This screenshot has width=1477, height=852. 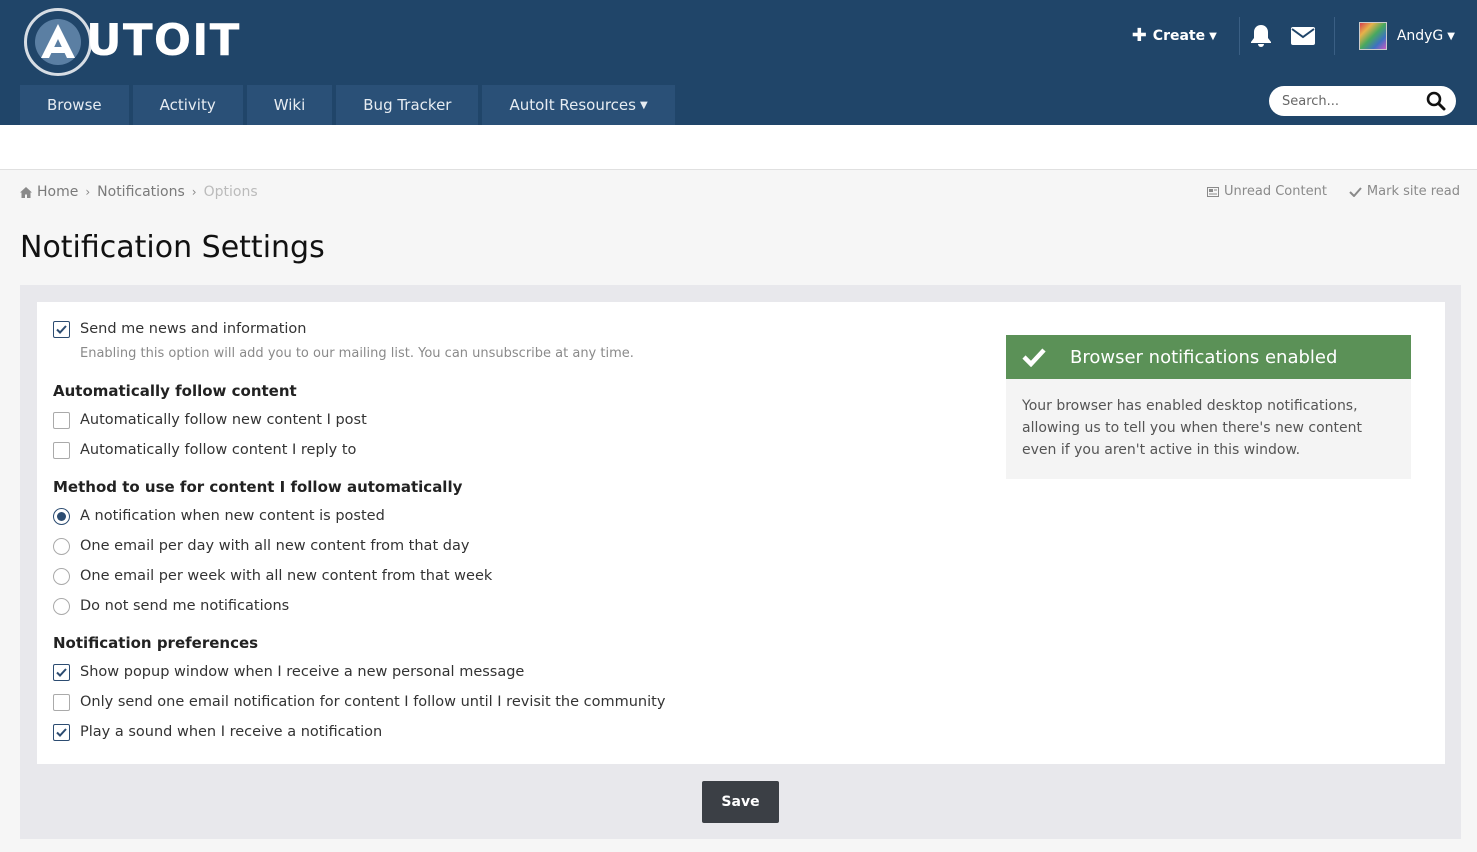 What do you see at coordinates (1204, 357) in the screenshot?
I see `browser-notifications-title: Browser notifications enabled` at bounding box center [1204, 357].